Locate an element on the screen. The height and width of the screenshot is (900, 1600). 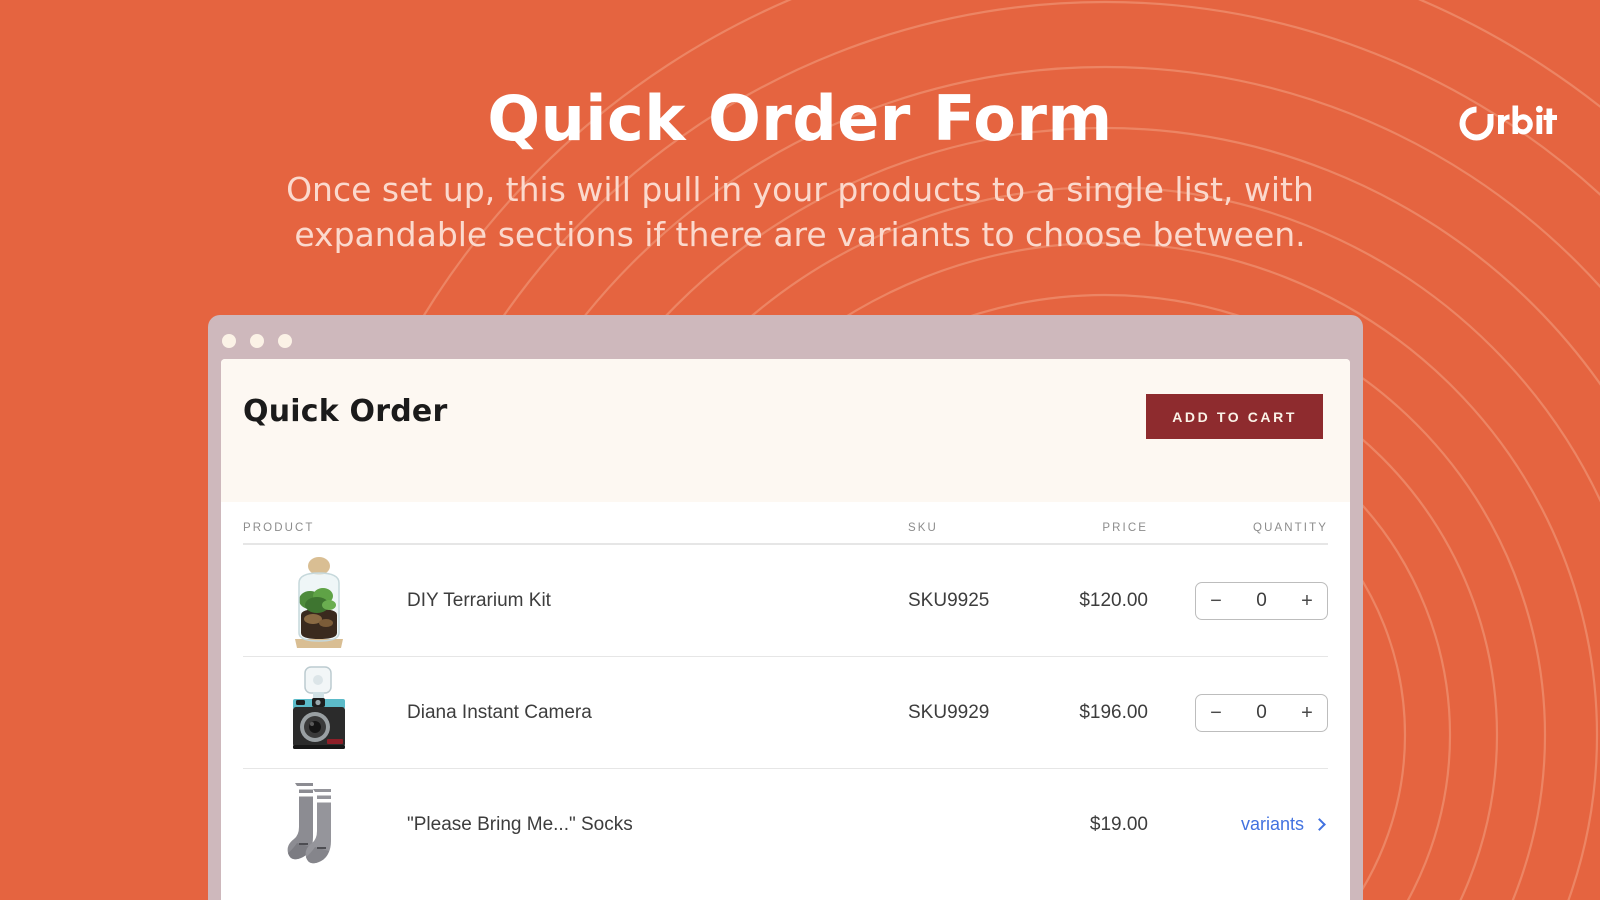
window-maximize-dot is located at coordinates (285, 341).